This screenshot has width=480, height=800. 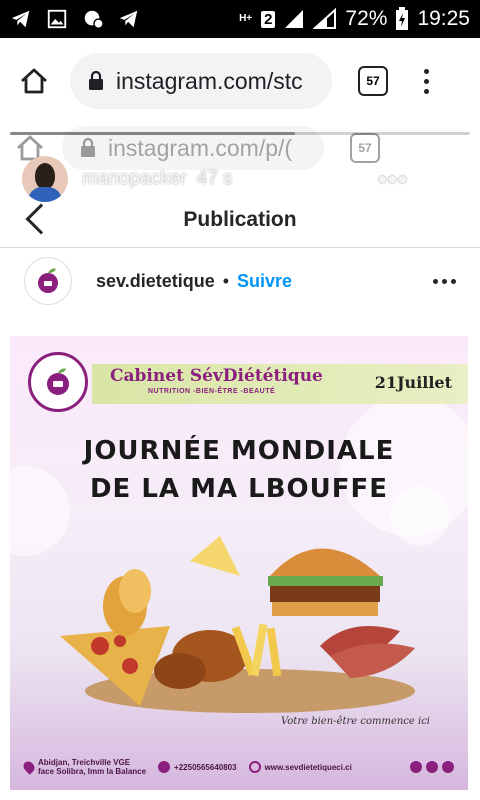 I want to click on post-author-username: sev.dietetique, so click(x=155, y=281).